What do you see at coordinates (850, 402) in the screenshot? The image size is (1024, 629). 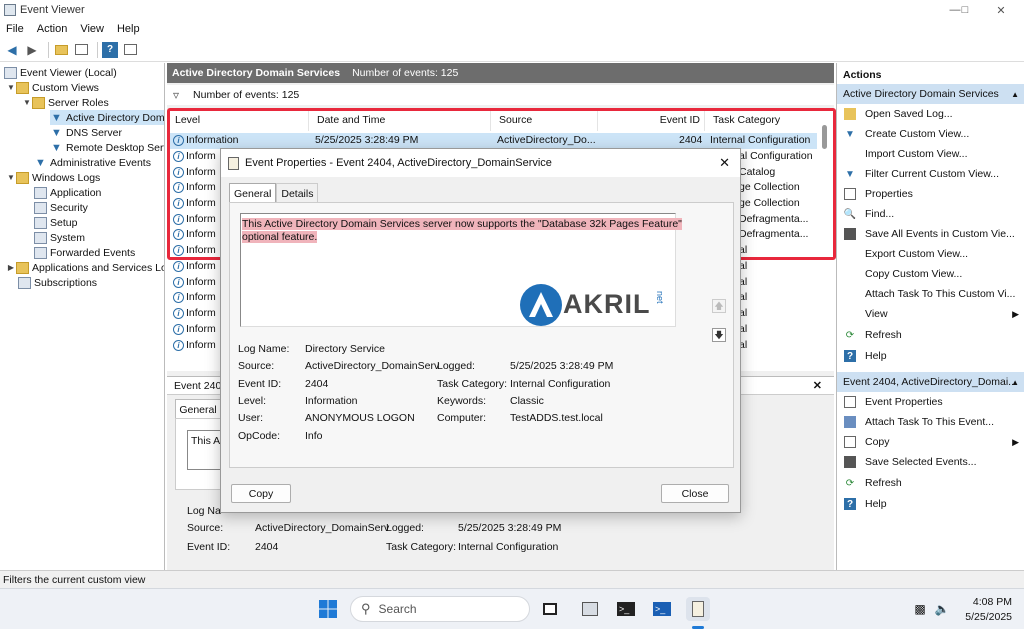 I see `properties-icon` at bounding box center [850, 402].